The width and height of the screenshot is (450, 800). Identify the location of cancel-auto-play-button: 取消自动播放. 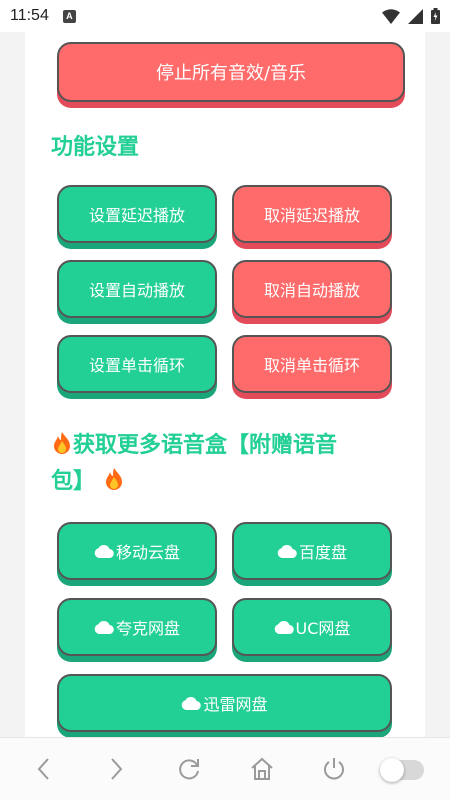
(312, 289).